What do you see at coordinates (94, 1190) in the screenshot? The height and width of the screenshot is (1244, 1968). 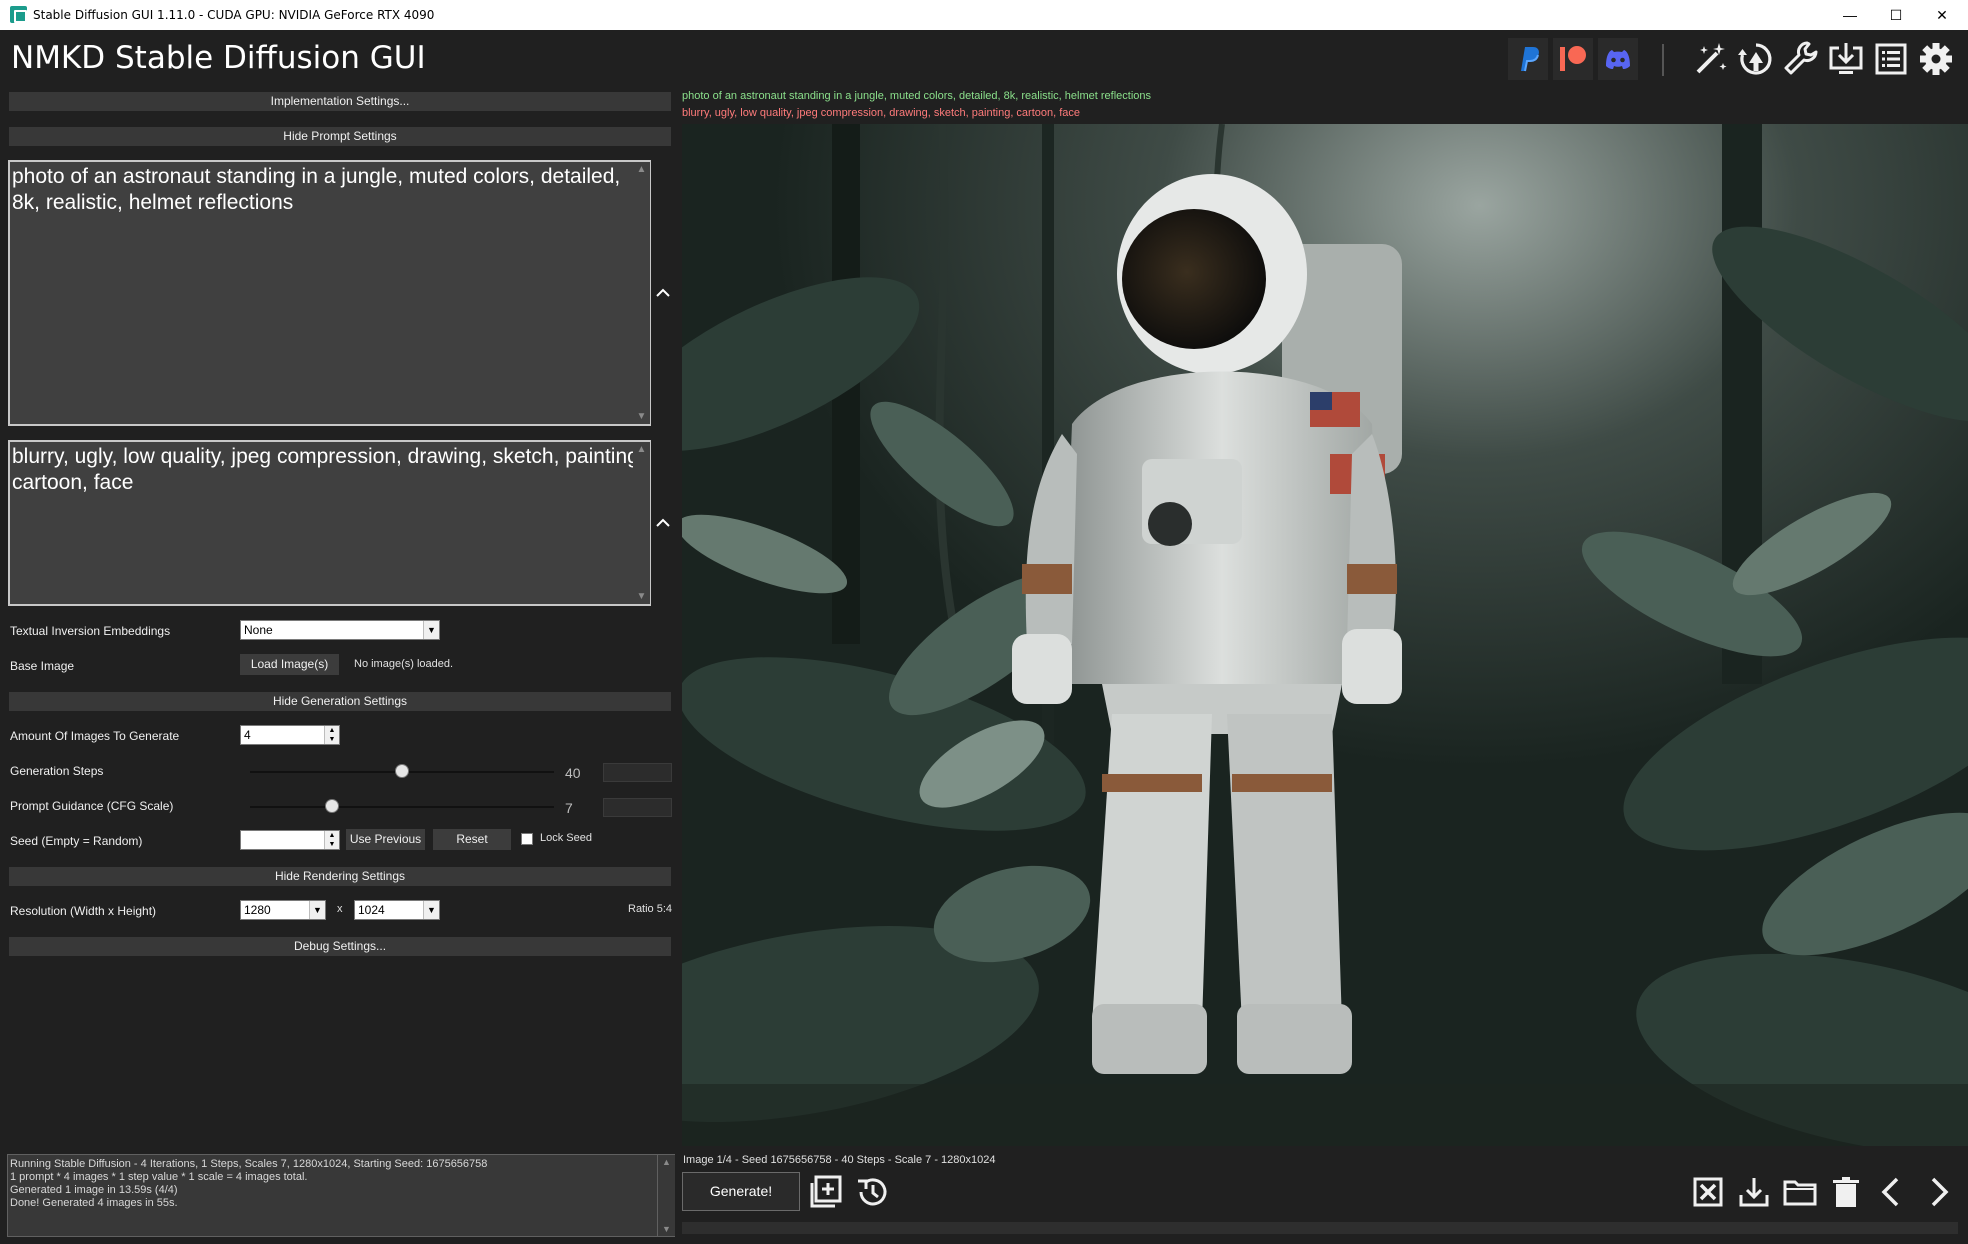 I see `log-line: Generated 1 image in 13.59s (4/4)` at bounding box center [94, 1190].